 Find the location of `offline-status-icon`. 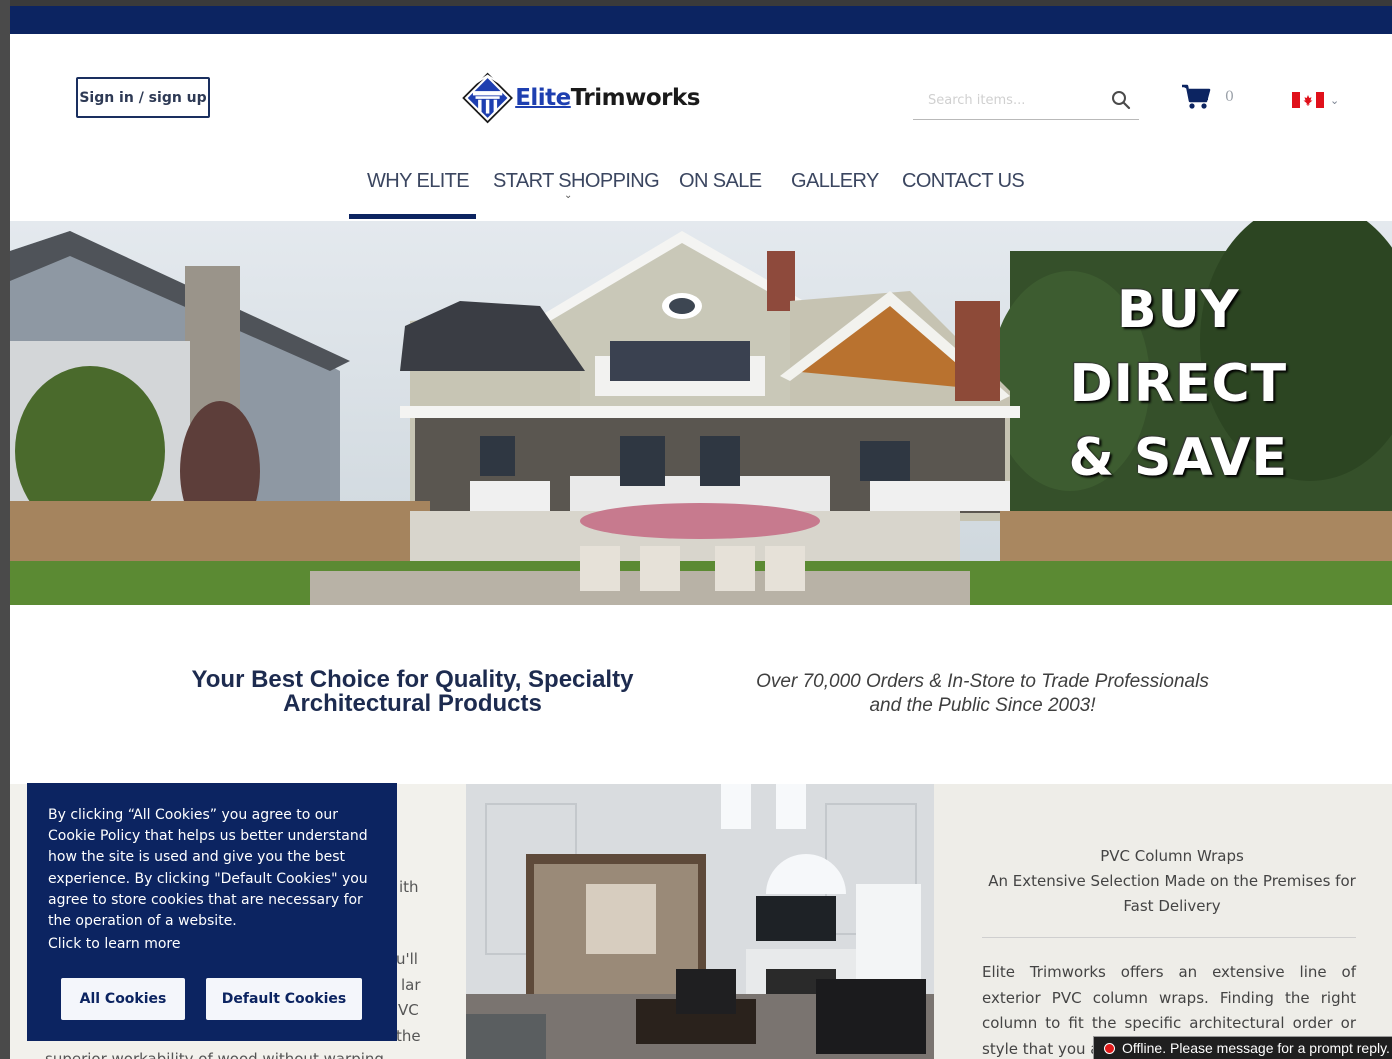

offline-status-icon is located at coordinates (1109, 1048).